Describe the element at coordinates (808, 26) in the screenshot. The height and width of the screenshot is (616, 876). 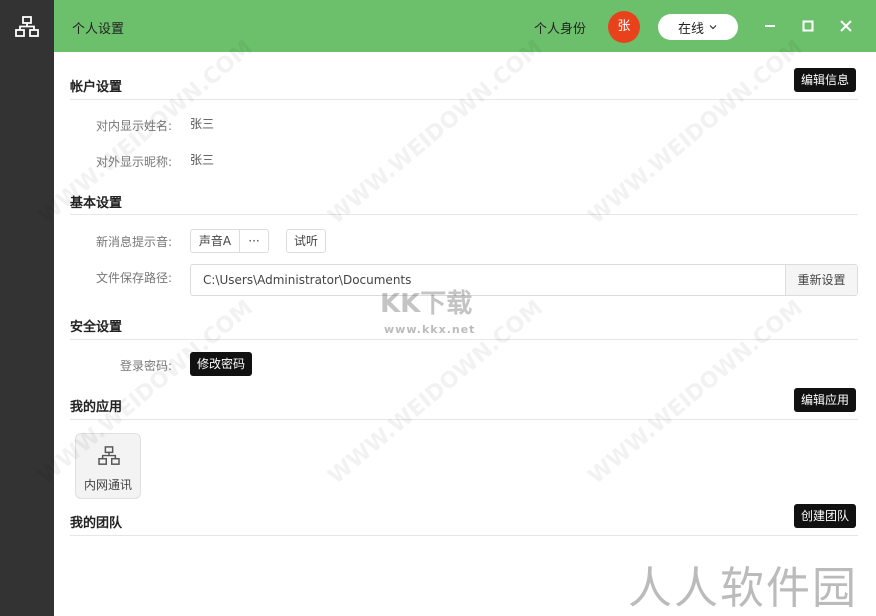
I see `maximize-icon` at that location.